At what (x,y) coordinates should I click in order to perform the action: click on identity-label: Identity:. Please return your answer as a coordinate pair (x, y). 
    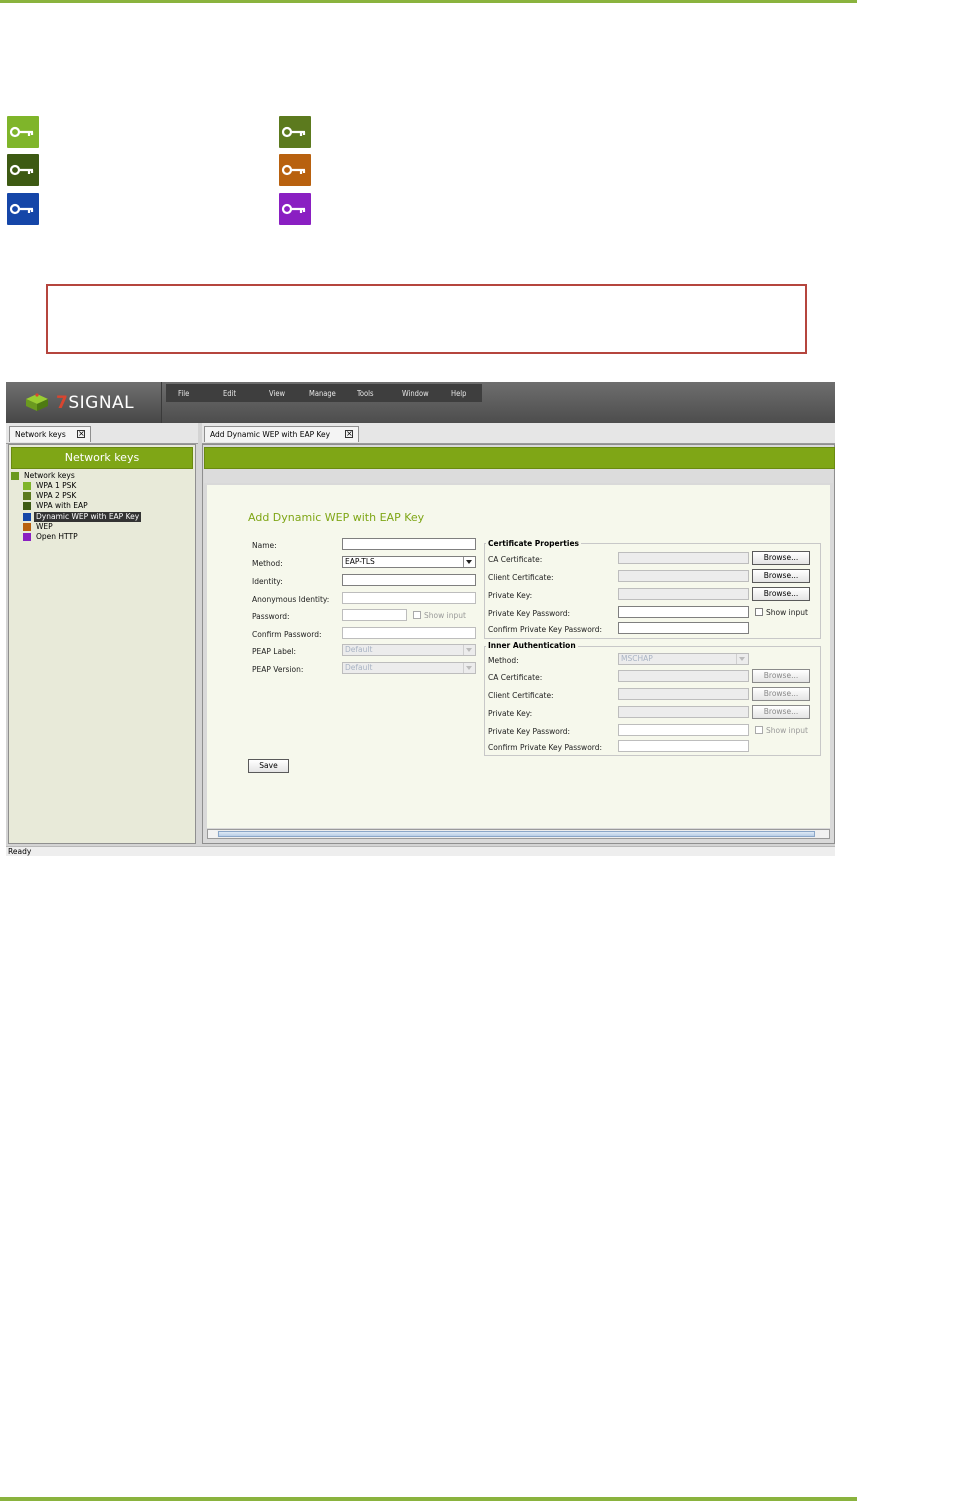
    Looking at the image, I should click on (267, 581).